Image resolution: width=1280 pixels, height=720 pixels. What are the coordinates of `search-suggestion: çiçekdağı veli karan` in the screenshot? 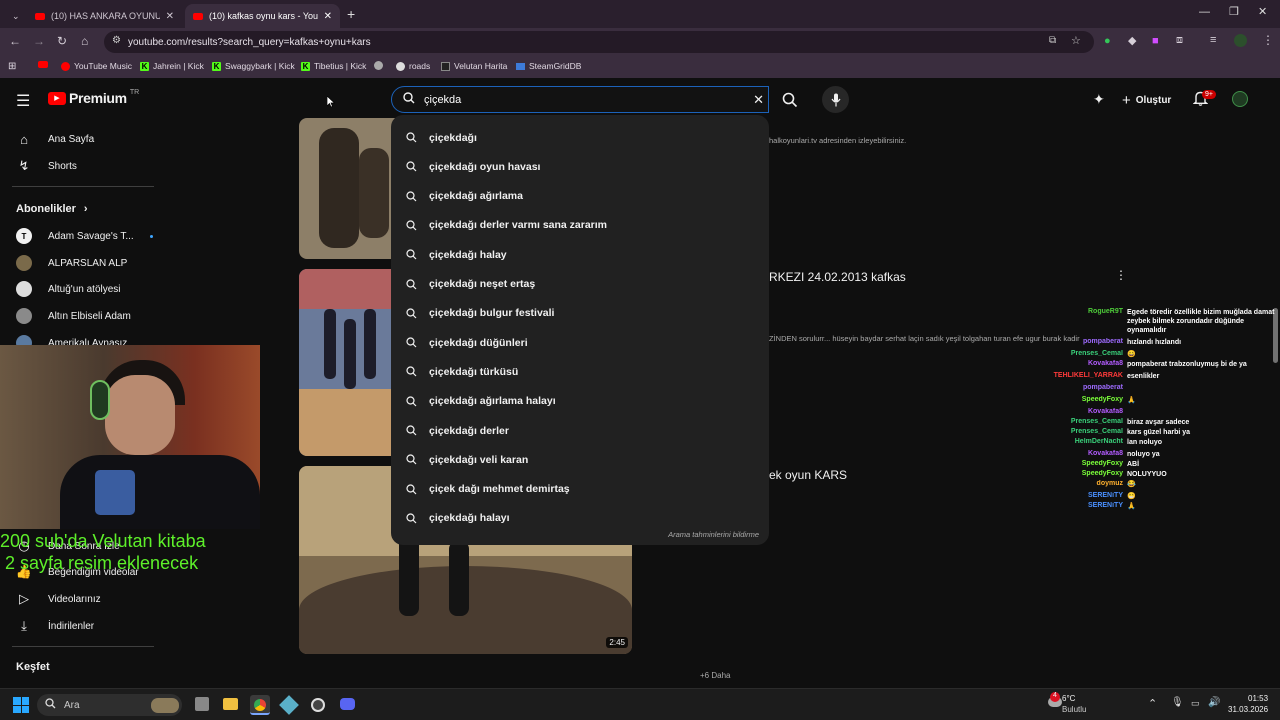 It's located at (580, 459).